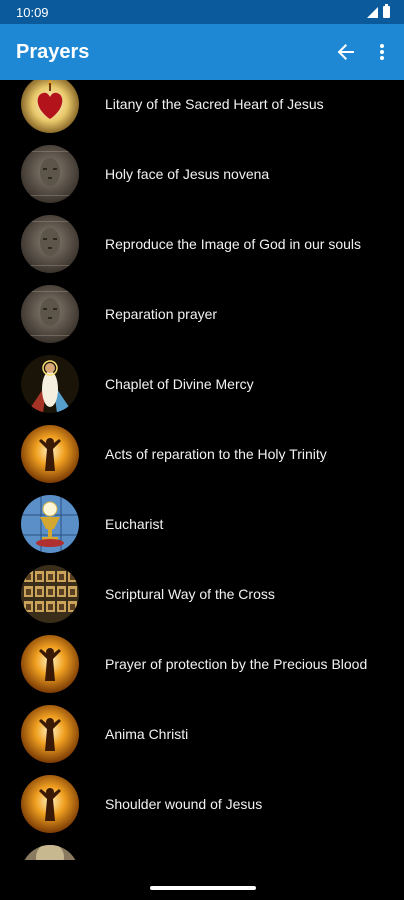 The height and width of the screenshot is (900, 404). Describe the element at coordinates (134, 524) in the screenshot. I see `prayer-title: Eucharist` at that location.